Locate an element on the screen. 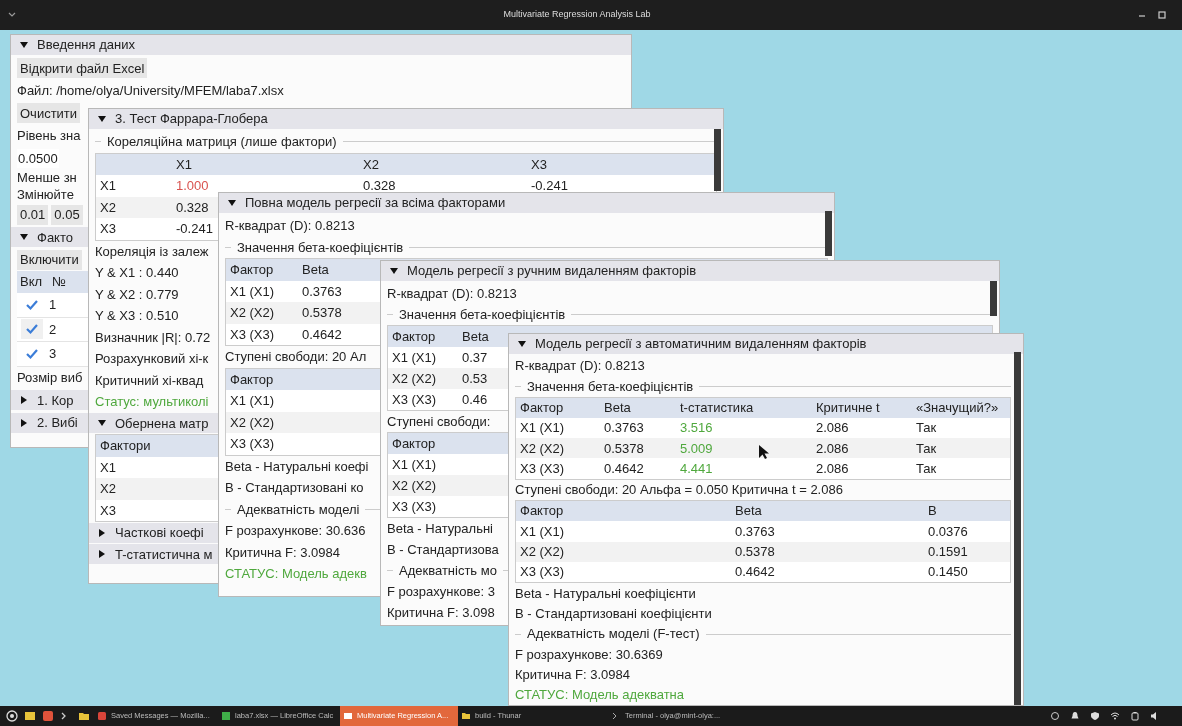 Image resolution: width=1182 pixels, height=726 pixels. battery-icon is located at coordinates (1135, 716).